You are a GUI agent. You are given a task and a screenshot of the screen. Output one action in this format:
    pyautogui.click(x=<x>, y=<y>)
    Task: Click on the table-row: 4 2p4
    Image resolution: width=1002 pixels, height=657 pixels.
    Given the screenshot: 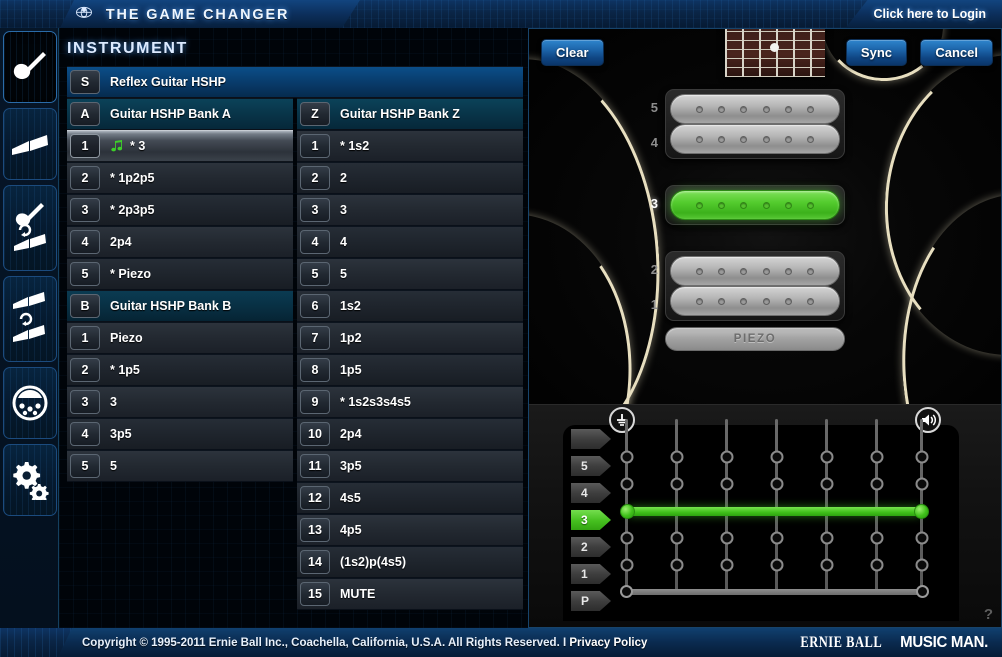 What is the action you would take?
    pyautogui.click(x=180, y=242)
    